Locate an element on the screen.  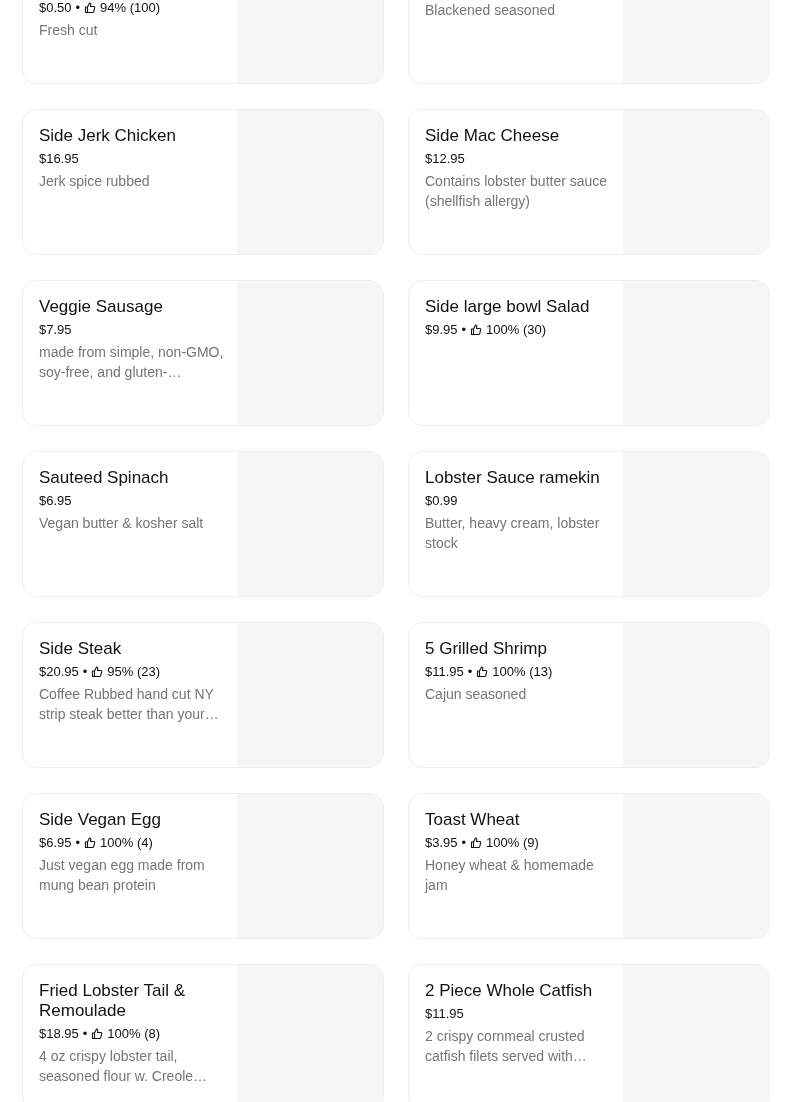
item-title: Toast Wheat is located at coordinates (472, 820).